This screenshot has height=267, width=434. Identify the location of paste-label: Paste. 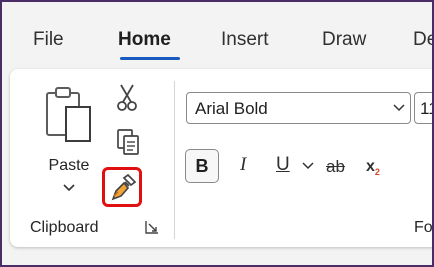
(69, 165).